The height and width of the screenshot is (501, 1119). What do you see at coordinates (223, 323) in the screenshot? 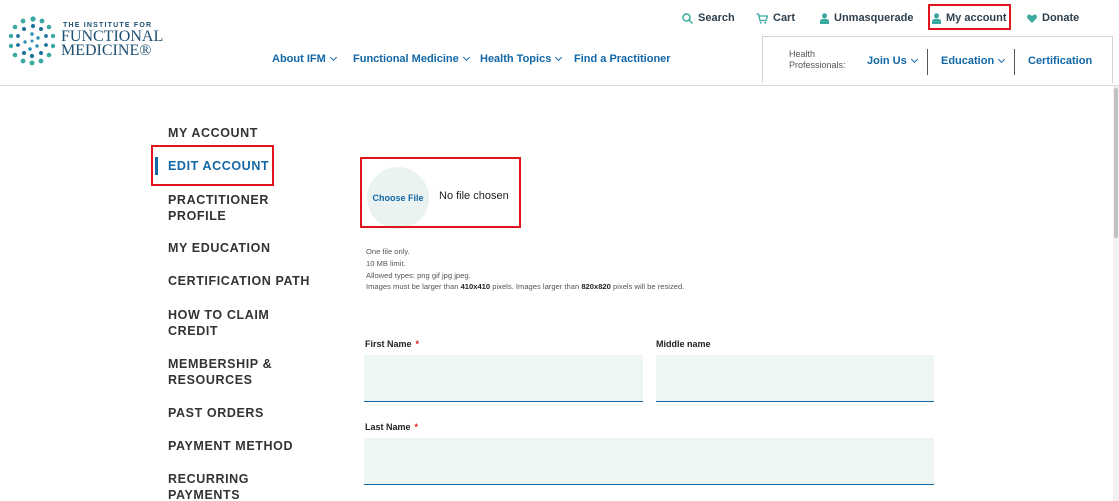
I see `sidebar-item-how-to-claim-credit: HOW TO CLAIM CREDIT` at bounding box center [223, 323].